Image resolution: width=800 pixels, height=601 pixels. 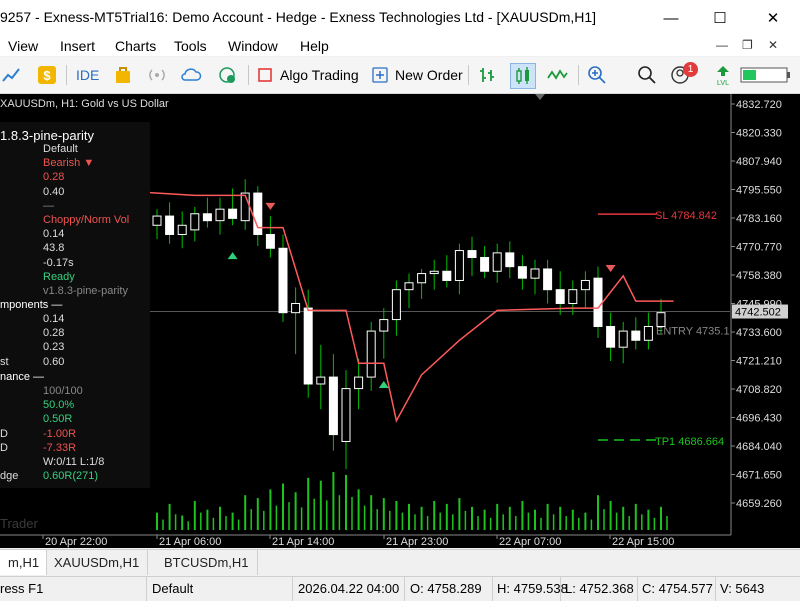 What do you see at coordinates (172, 588) in the screenshot?
I see `status-profile: Default` at bounding box center [172, 588].